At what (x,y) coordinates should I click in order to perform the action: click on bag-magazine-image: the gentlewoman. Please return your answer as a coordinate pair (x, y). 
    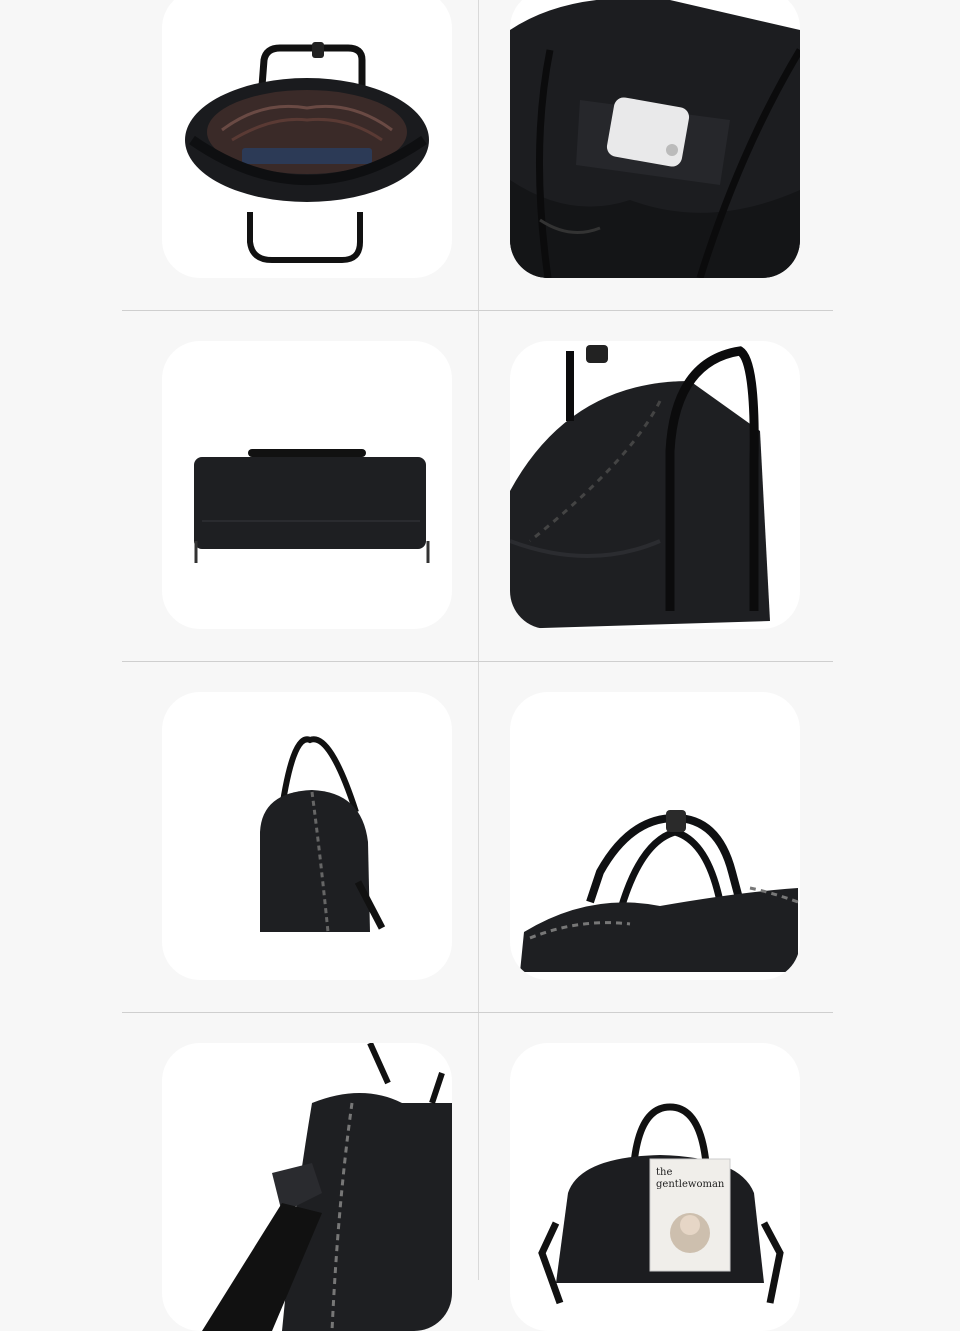
    Looking at the image, I should click on (661, 1204).